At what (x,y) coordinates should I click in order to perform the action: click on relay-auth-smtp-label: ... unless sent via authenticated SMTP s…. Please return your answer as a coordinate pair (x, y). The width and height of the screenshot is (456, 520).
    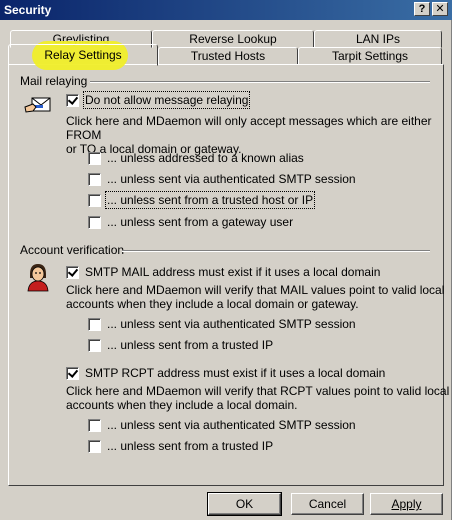
    Looking at the image, I should click on (231, 179).